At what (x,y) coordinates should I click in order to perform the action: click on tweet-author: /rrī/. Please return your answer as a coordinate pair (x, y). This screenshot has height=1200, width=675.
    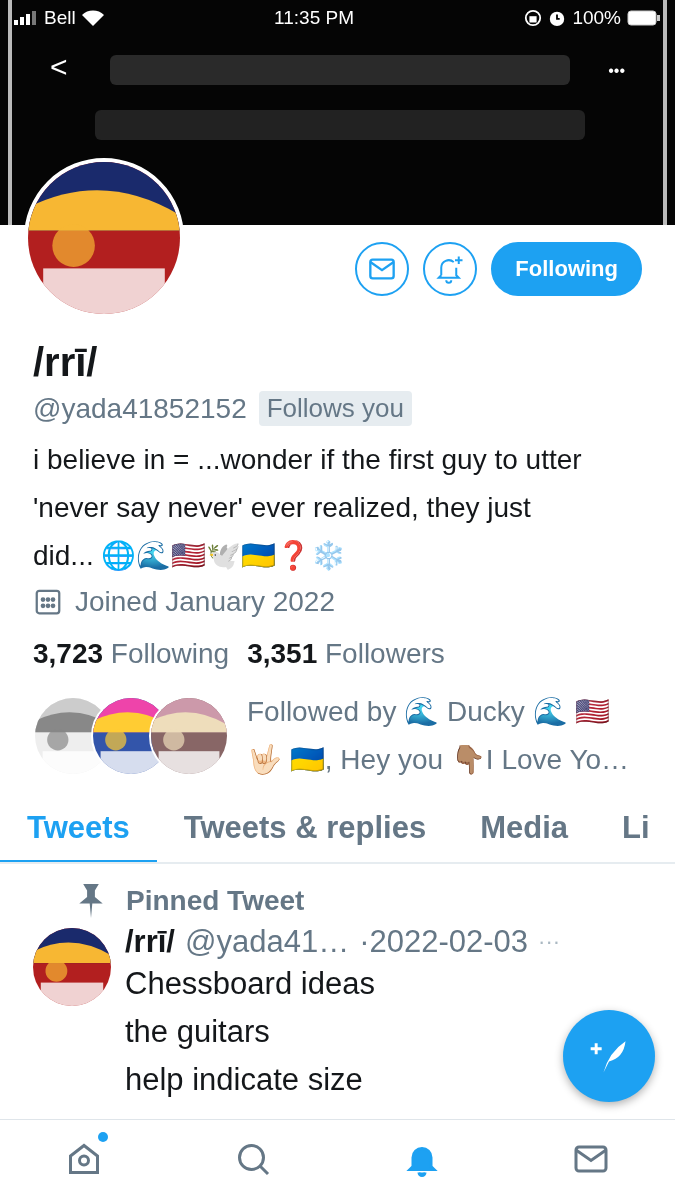
    Looking at the image, I should click on (150, 942).